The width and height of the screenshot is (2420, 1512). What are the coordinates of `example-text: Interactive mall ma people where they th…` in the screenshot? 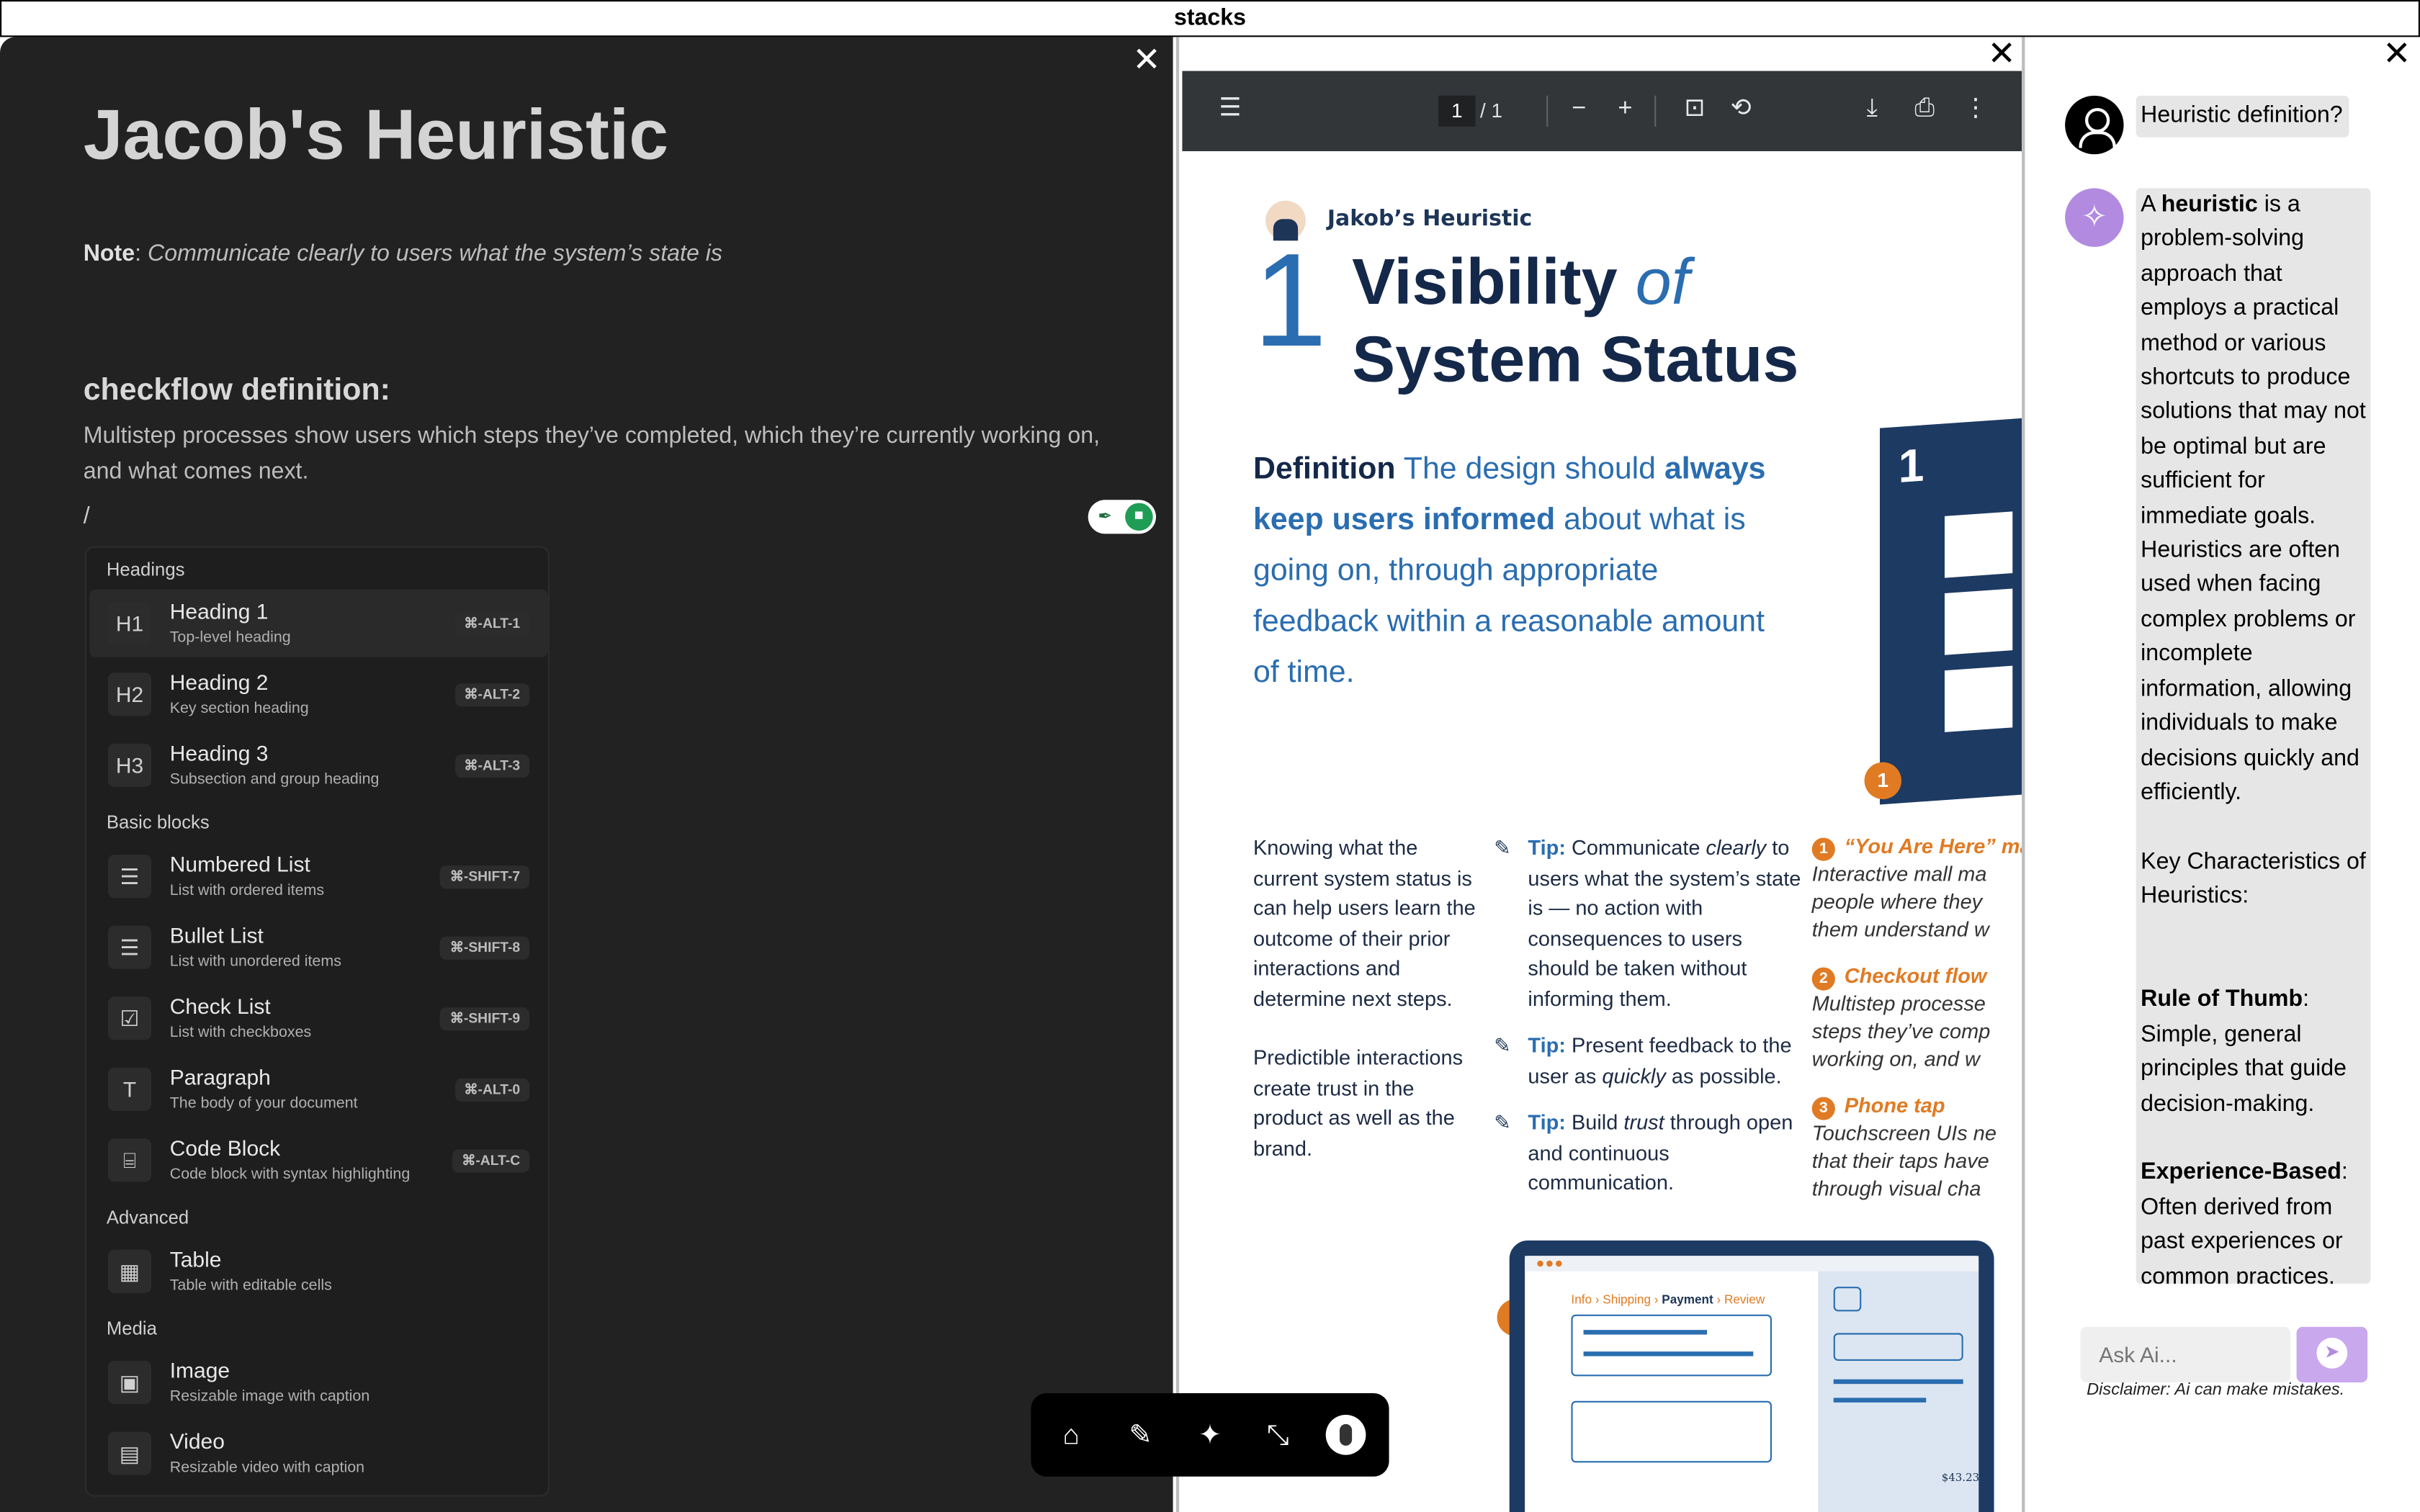 It's located at (1900, 902).